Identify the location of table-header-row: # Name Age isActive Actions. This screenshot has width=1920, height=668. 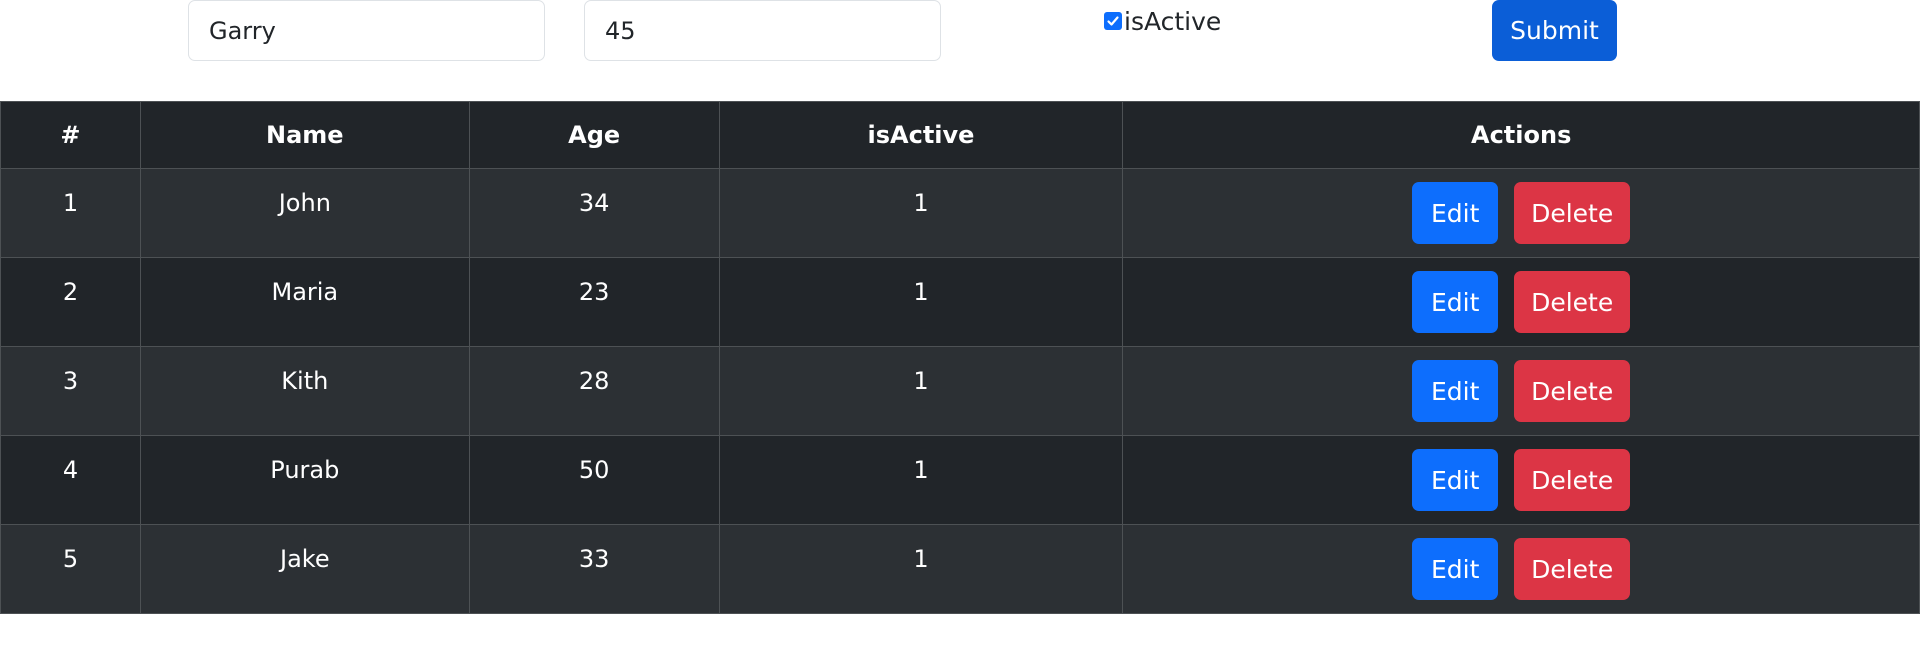
(960, 135).